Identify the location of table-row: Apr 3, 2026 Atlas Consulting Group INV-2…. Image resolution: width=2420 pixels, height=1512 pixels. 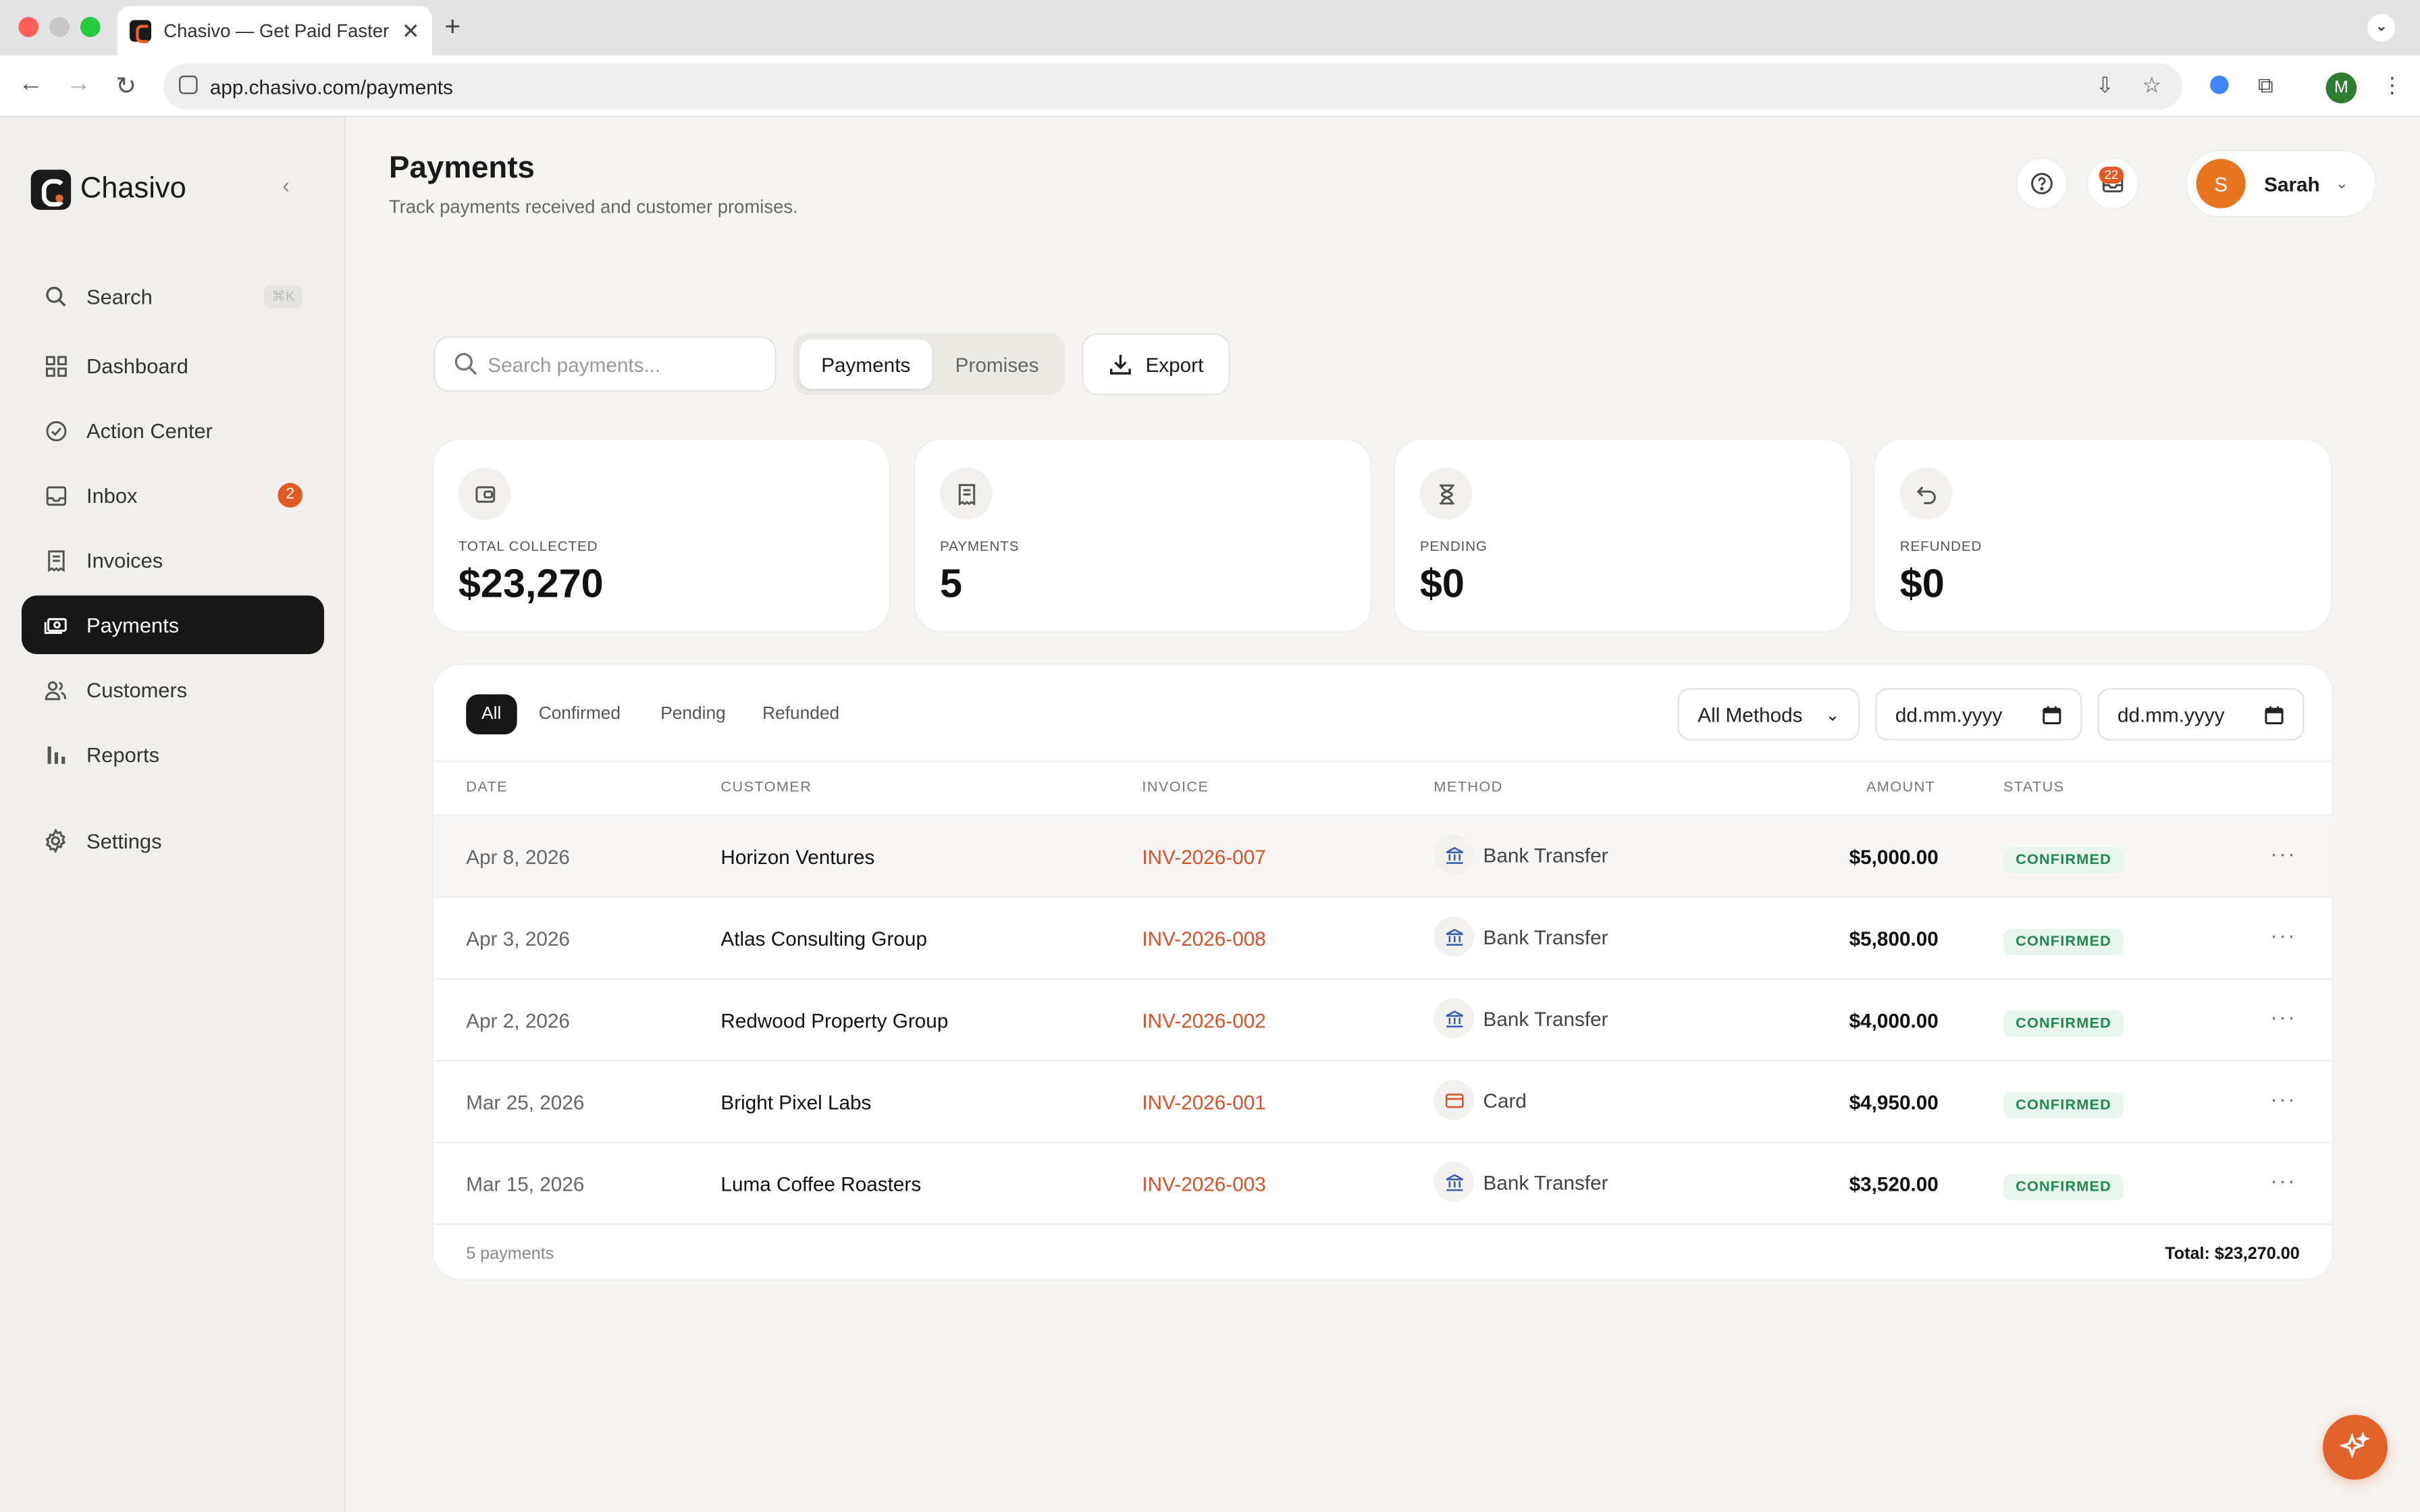
(1384, 937).